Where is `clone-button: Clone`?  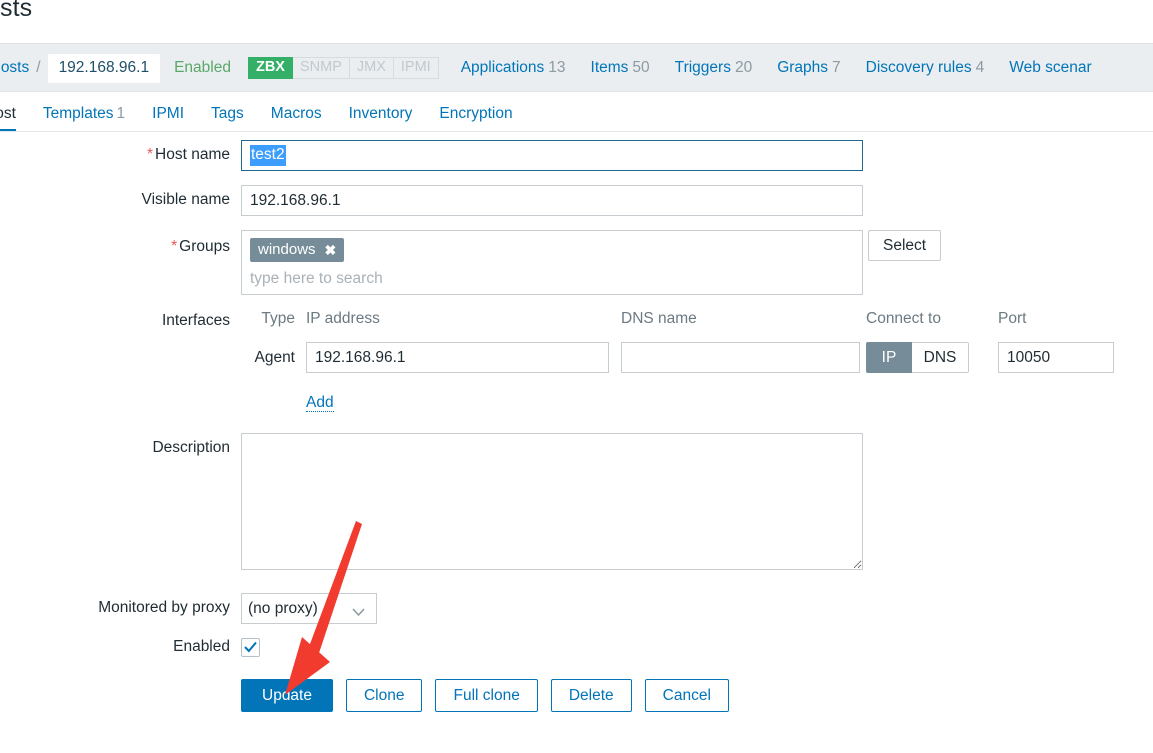
clone-button: Clone is located at coordinates (384, 695).